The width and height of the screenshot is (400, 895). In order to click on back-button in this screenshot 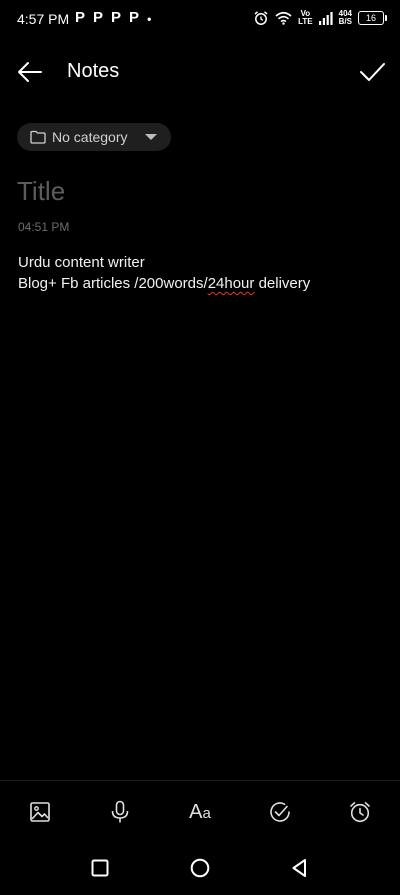, I will do `click(30, 72)`.